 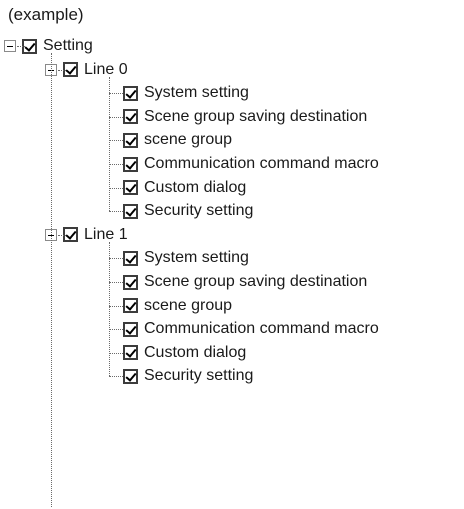 I want to click on tree-item-label: Line 0, so click(x=106, y=69).